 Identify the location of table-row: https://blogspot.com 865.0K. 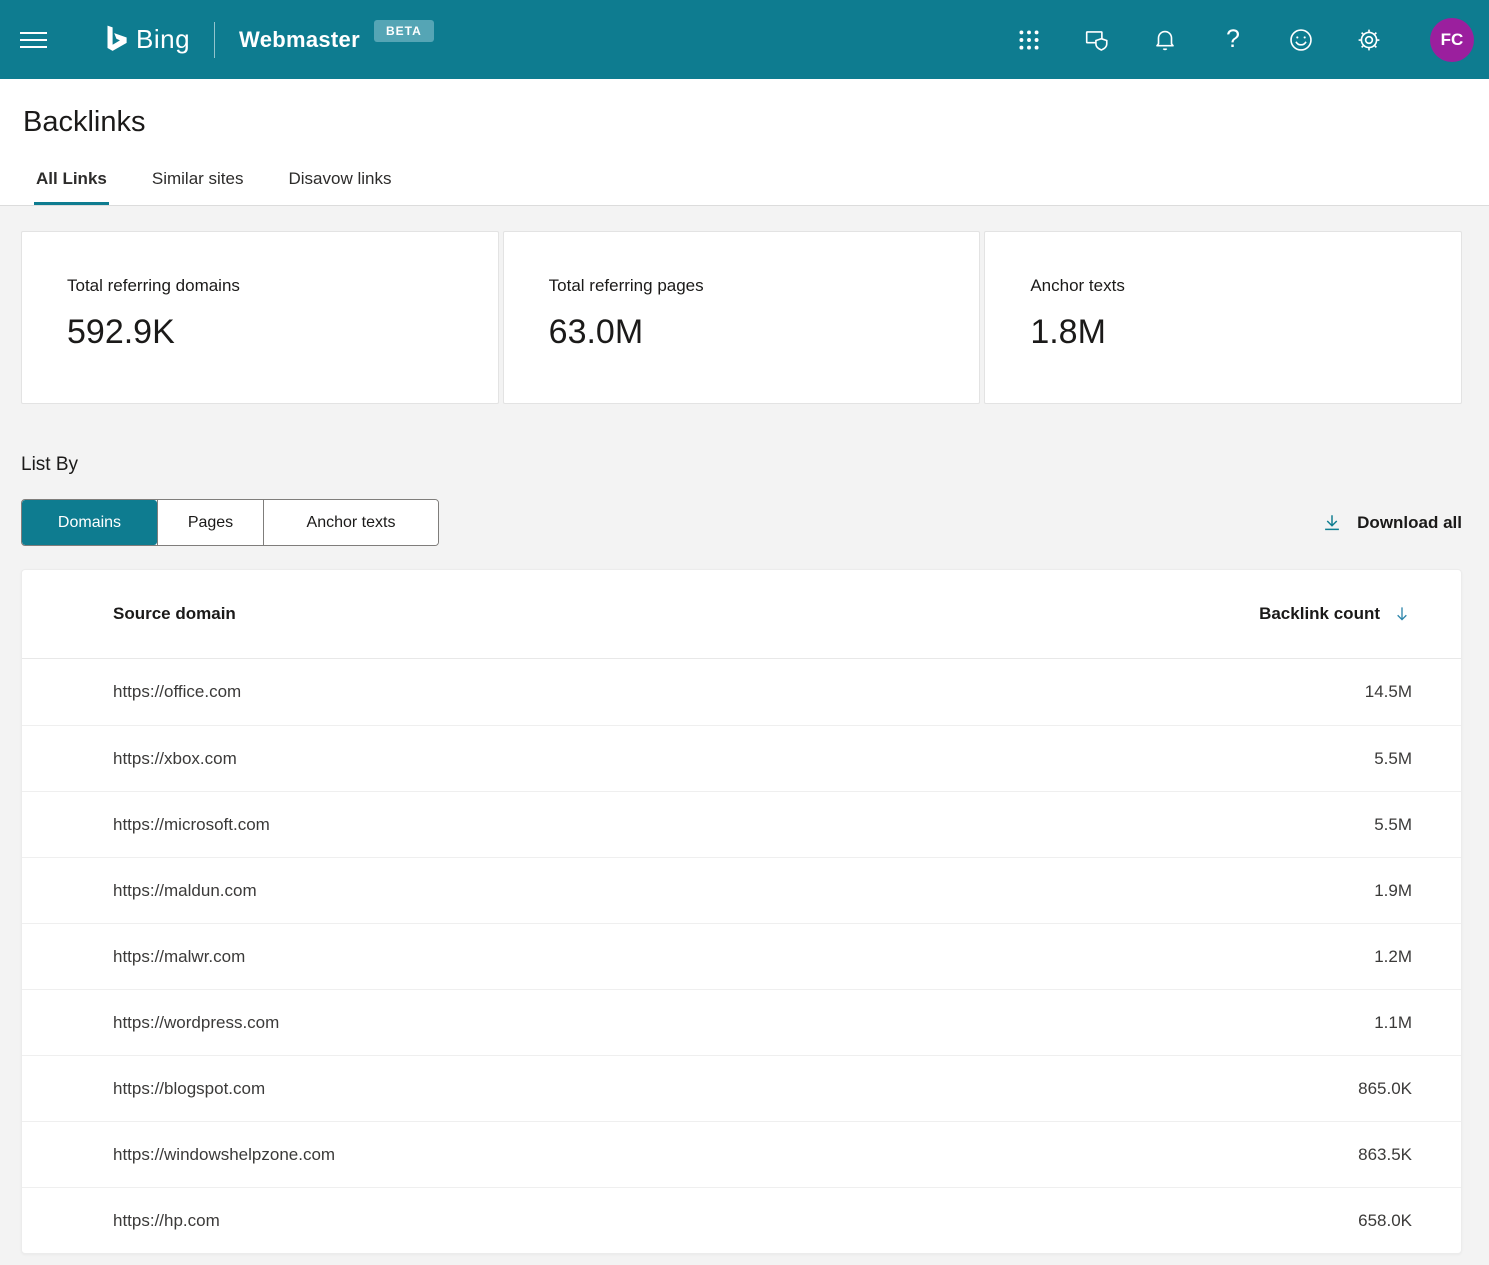
(741, 1088).